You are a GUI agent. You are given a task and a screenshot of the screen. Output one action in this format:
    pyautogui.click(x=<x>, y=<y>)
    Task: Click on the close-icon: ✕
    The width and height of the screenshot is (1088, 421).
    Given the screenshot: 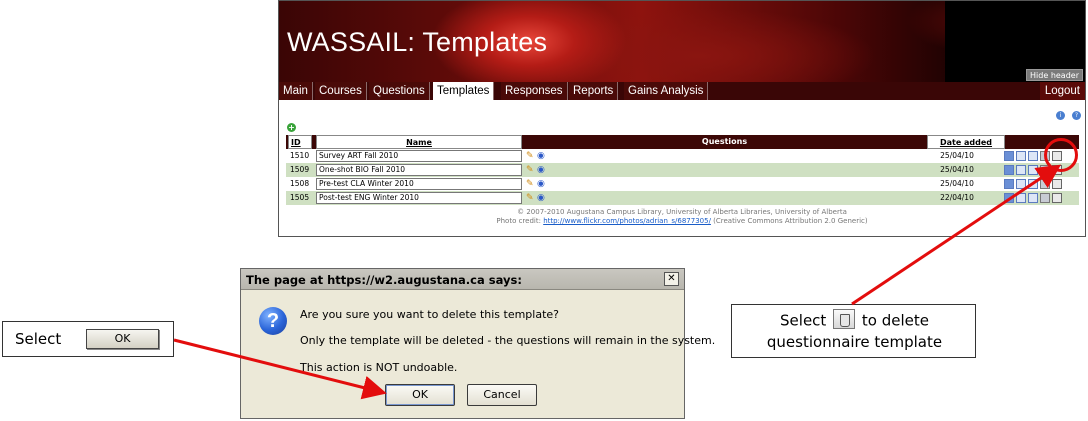 What is the action you would take?
    pyautogui.click(x=671, y=279)
    